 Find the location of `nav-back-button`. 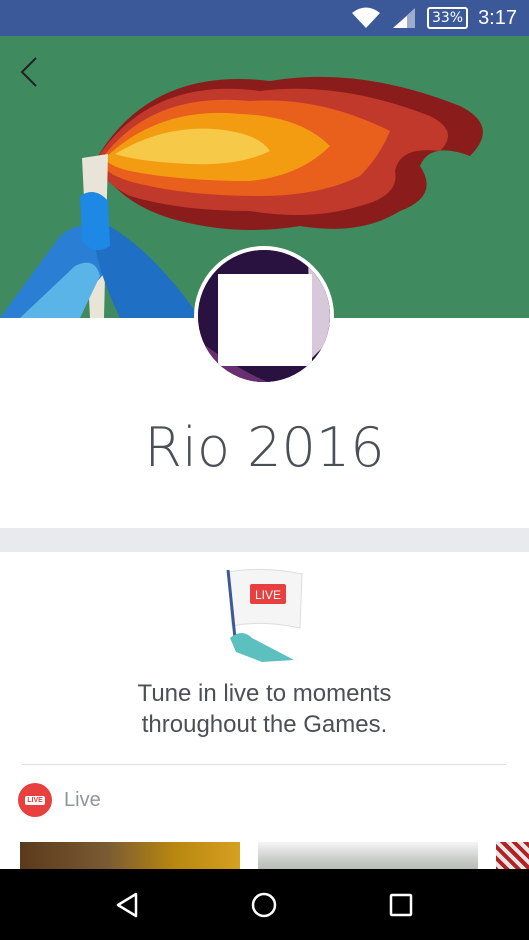

nav-back-button is located at coordinates (128, 905).